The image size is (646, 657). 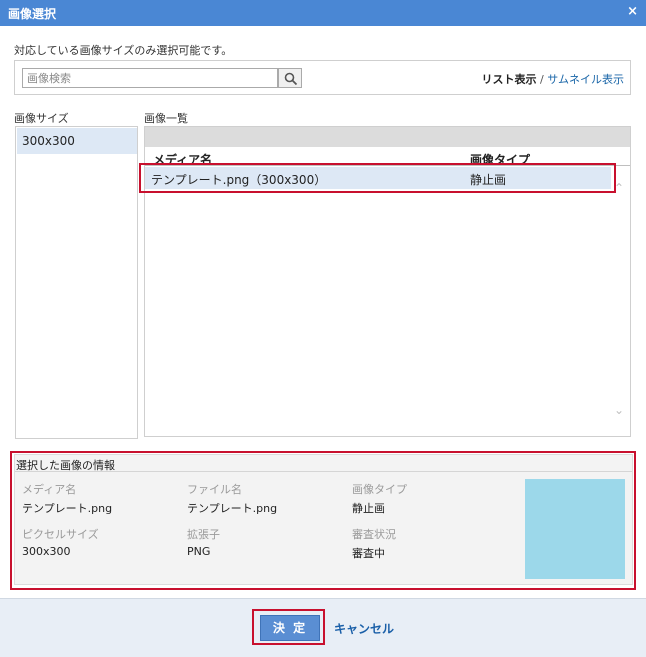 I want to click on info-label-pixel-size: ピクセルサイズ, so click(x=60, y=534).